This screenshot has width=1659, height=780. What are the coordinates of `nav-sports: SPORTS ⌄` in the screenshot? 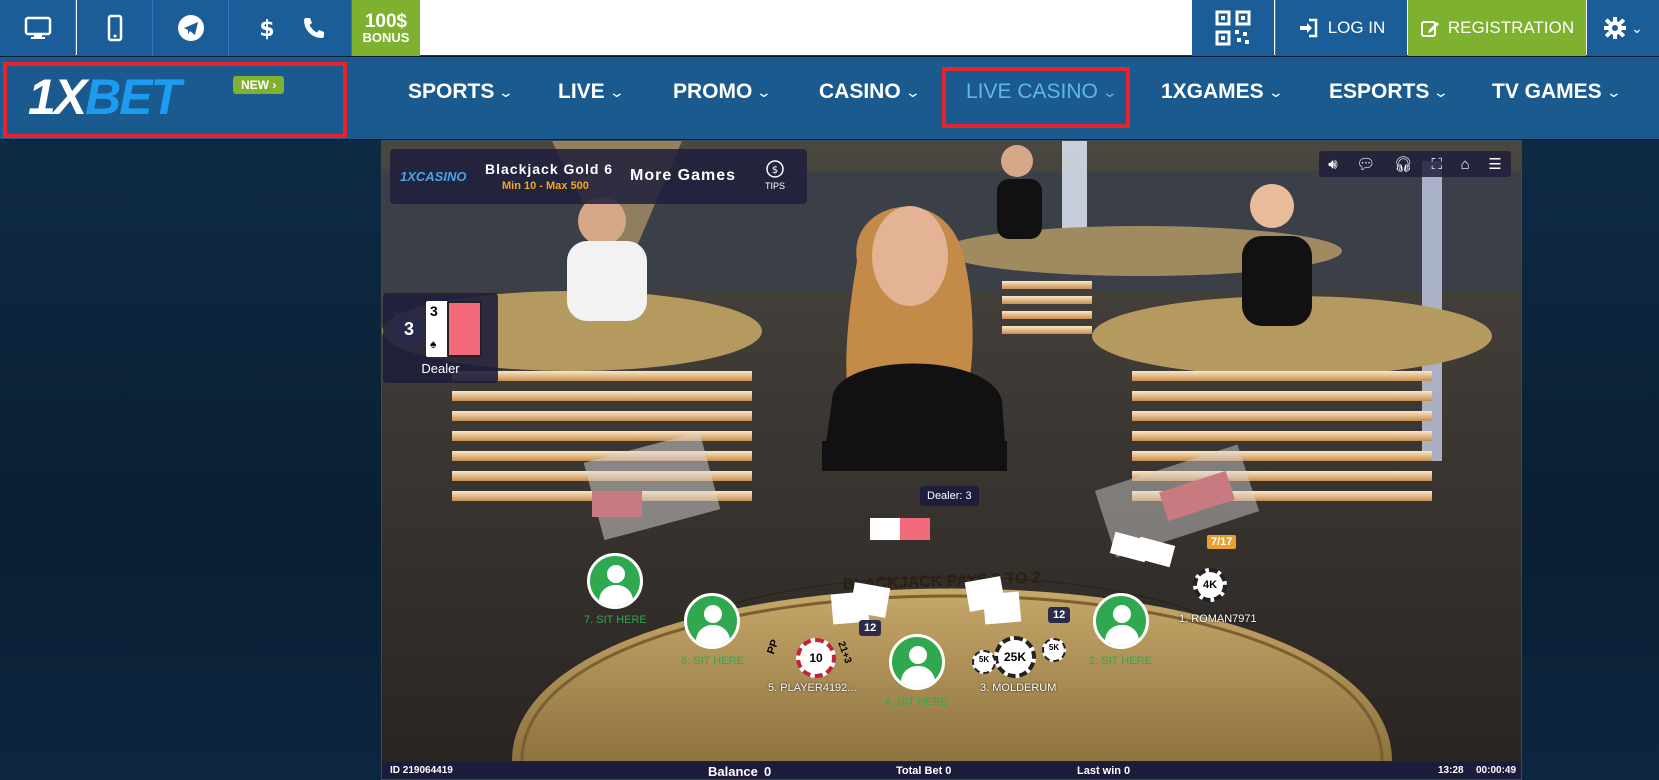 It's located at (461, 92).